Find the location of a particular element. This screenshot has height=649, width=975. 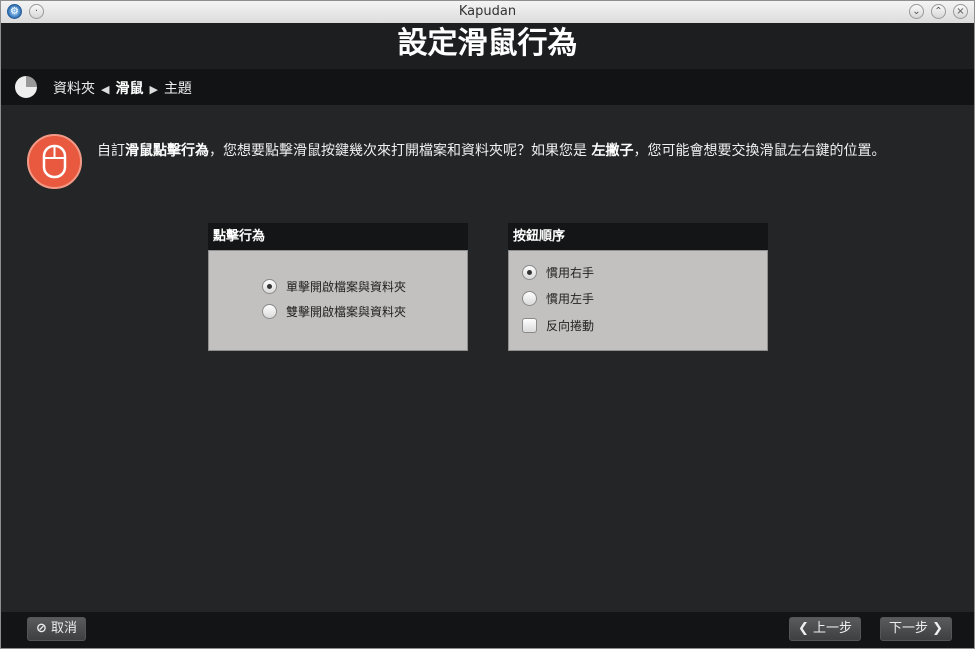

reverse-scroll-label: 反向捲動 is located at coordinates (570, 326).